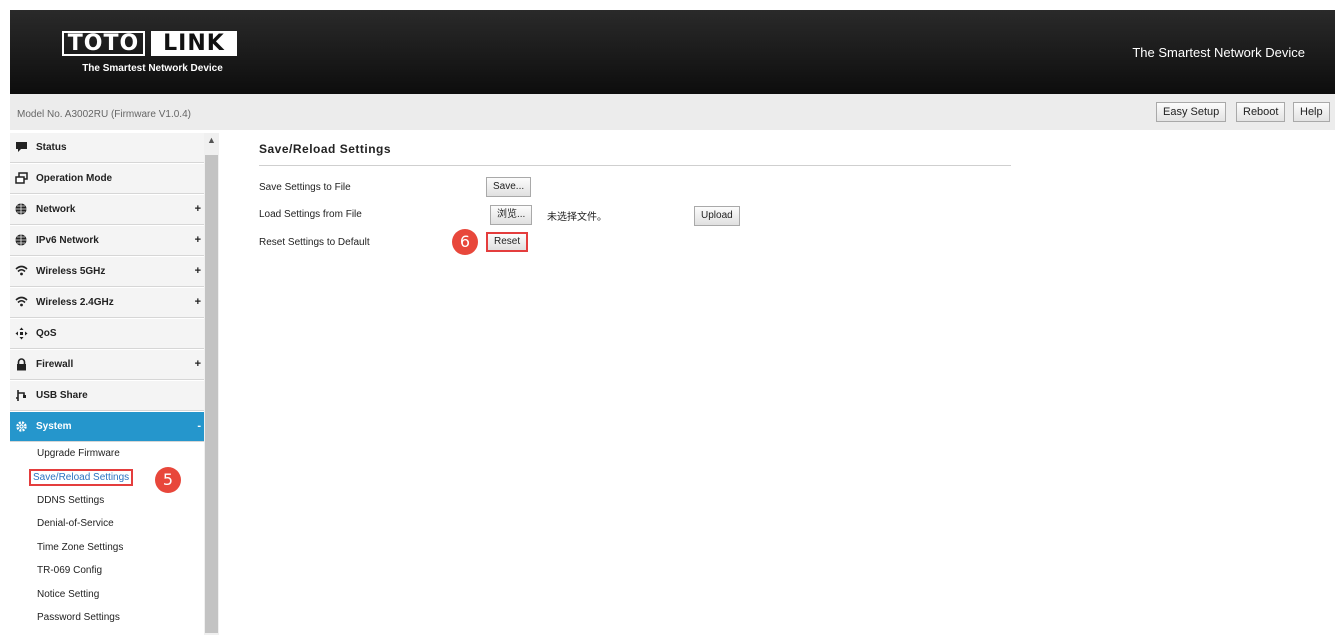 The image size is (1335, 635). Describe the element at coordinates (70, 501) in the screenshot. I see `submenu-ddns-settings: DDNS Settings` at that location.